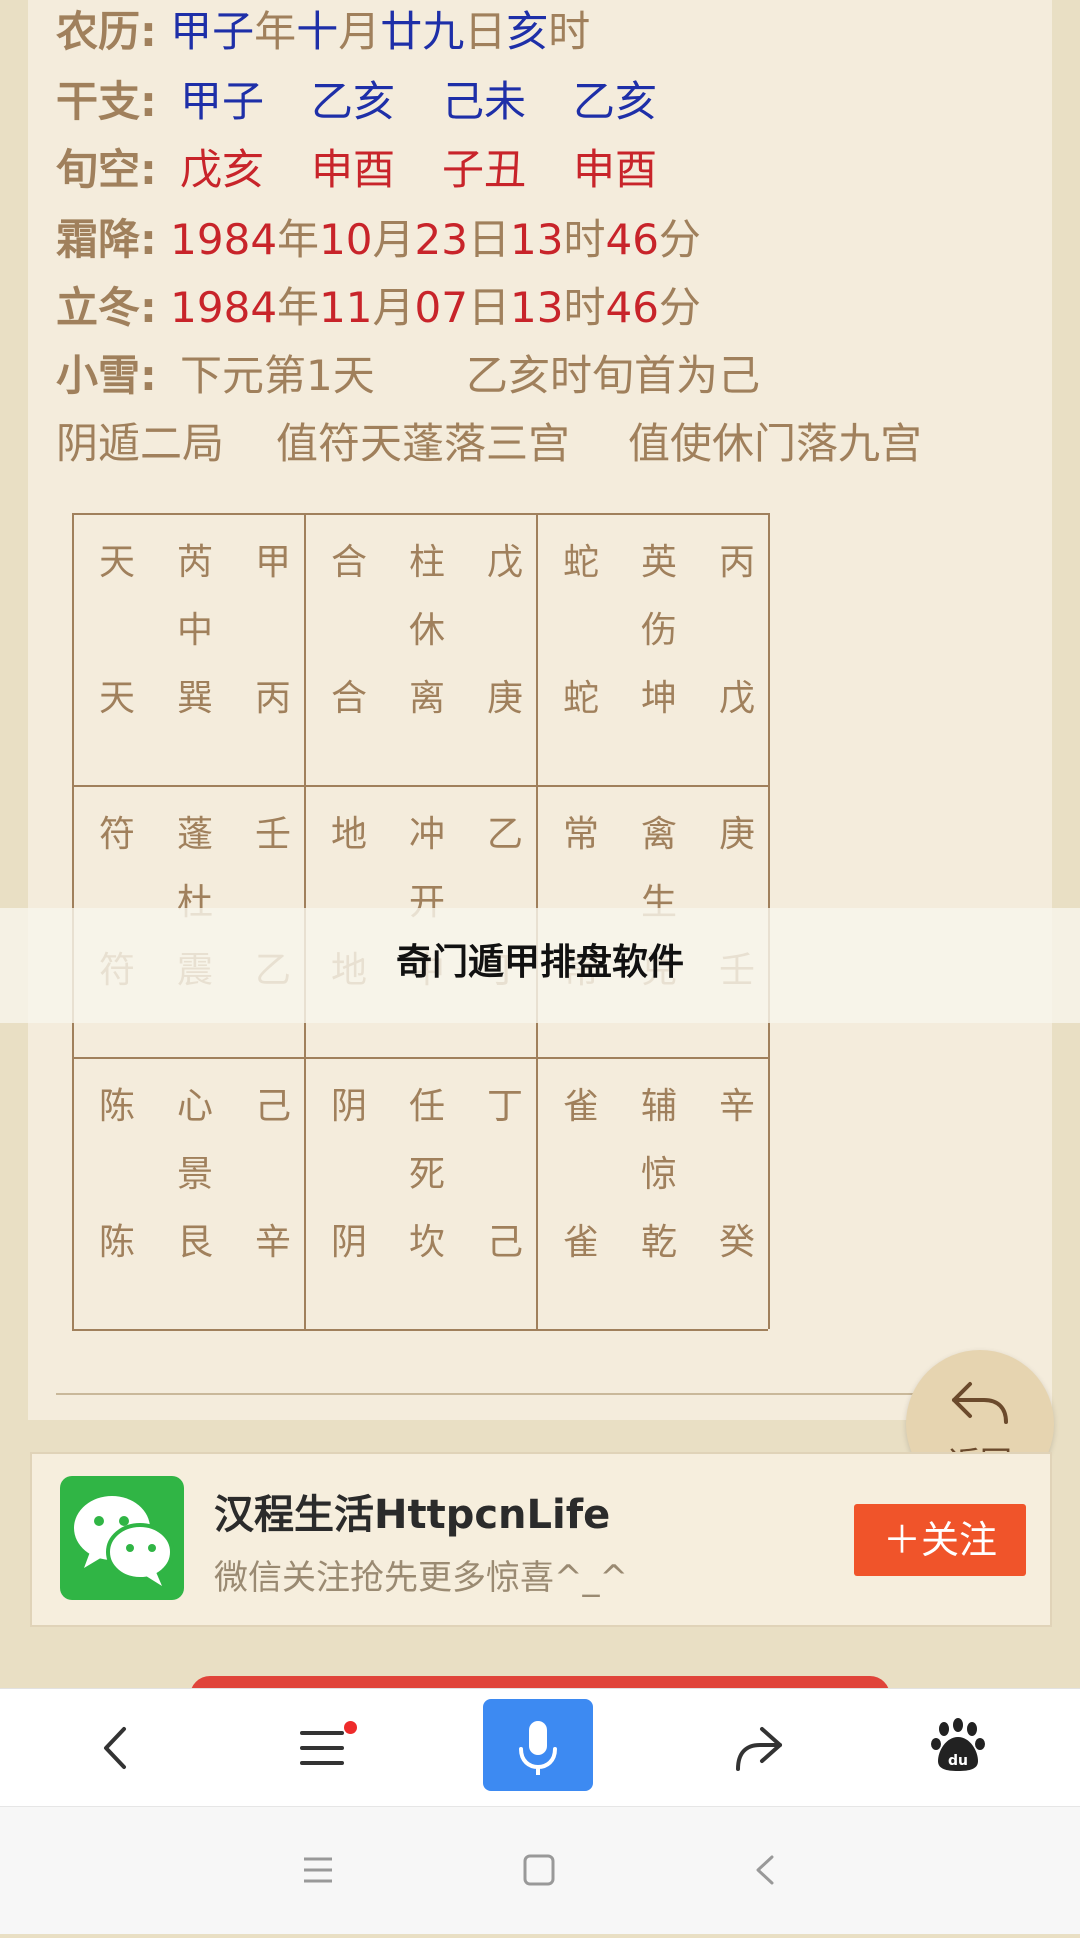 This screenshot has height=1938, width=1080. What do you see at coordinates (106, 375) in the screenshot?
I see `xiaoxue-label: 小雪:` at bounding box center [106, 375].